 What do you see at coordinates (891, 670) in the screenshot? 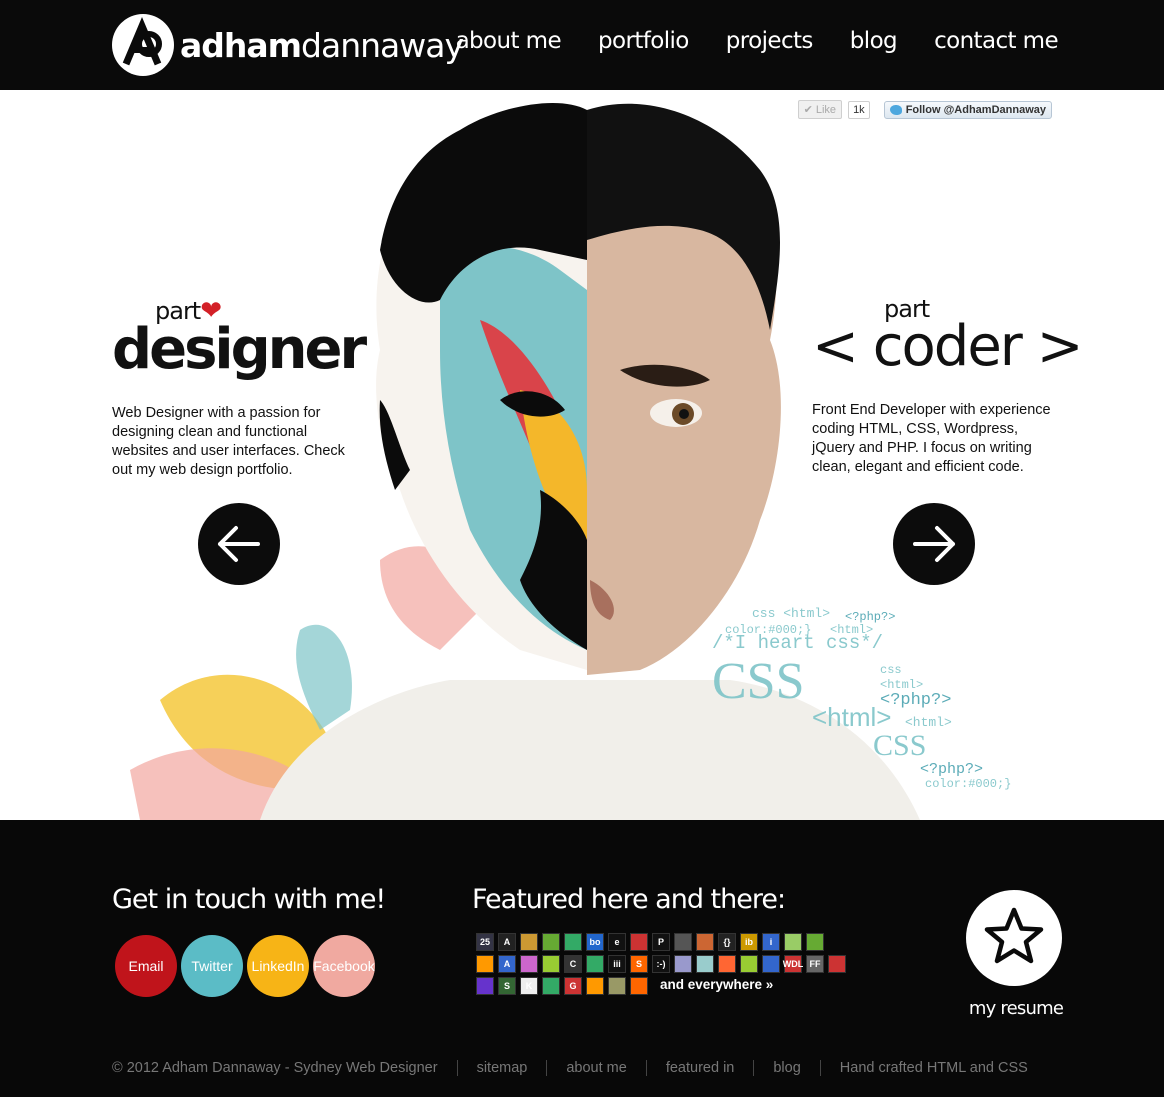
I see `code-word: css` at bounding box center [891, 670].